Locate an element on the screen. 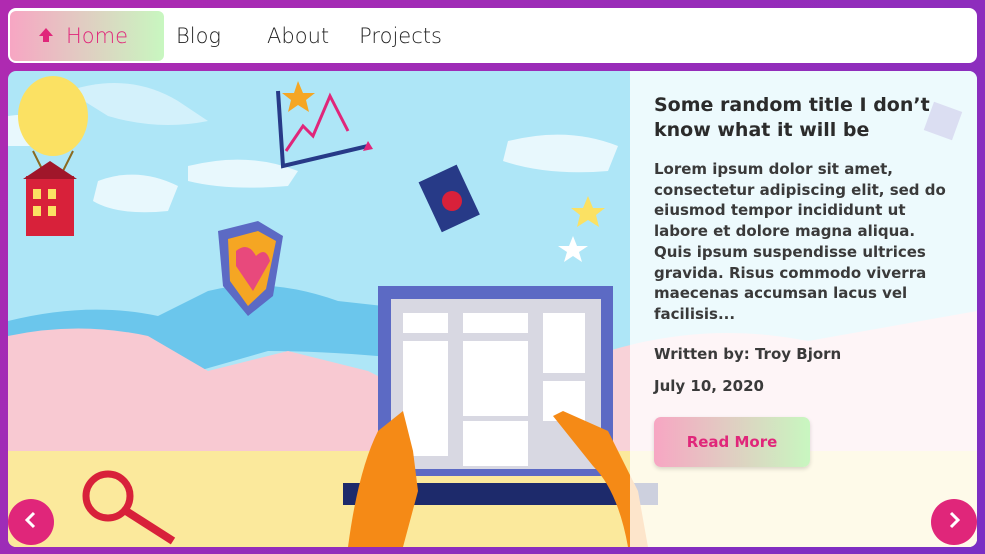 The width and height of the screenshot is (985, 554). next-slide-button is located at coordinates (954, 522).